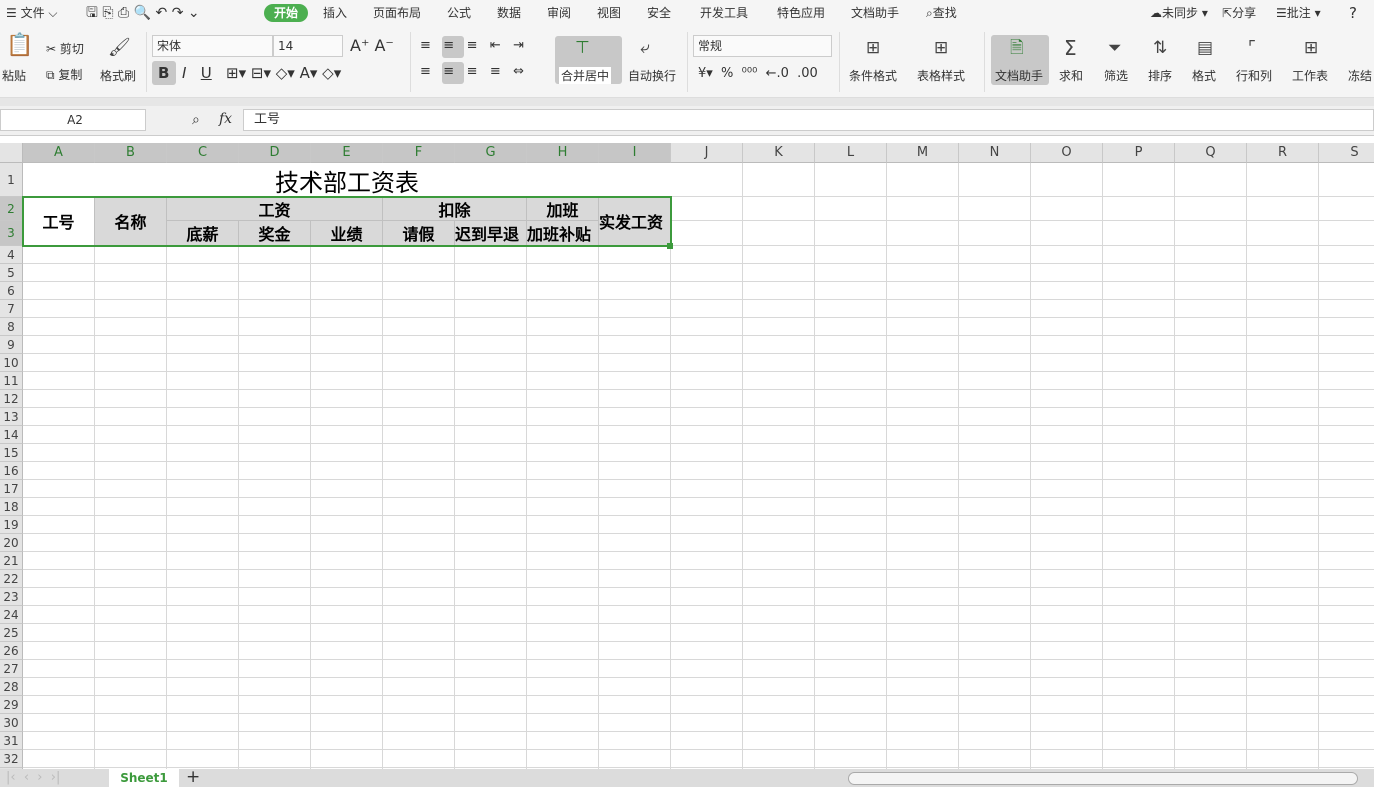  I want to click on row-header-3: 3, so click(11, 233).